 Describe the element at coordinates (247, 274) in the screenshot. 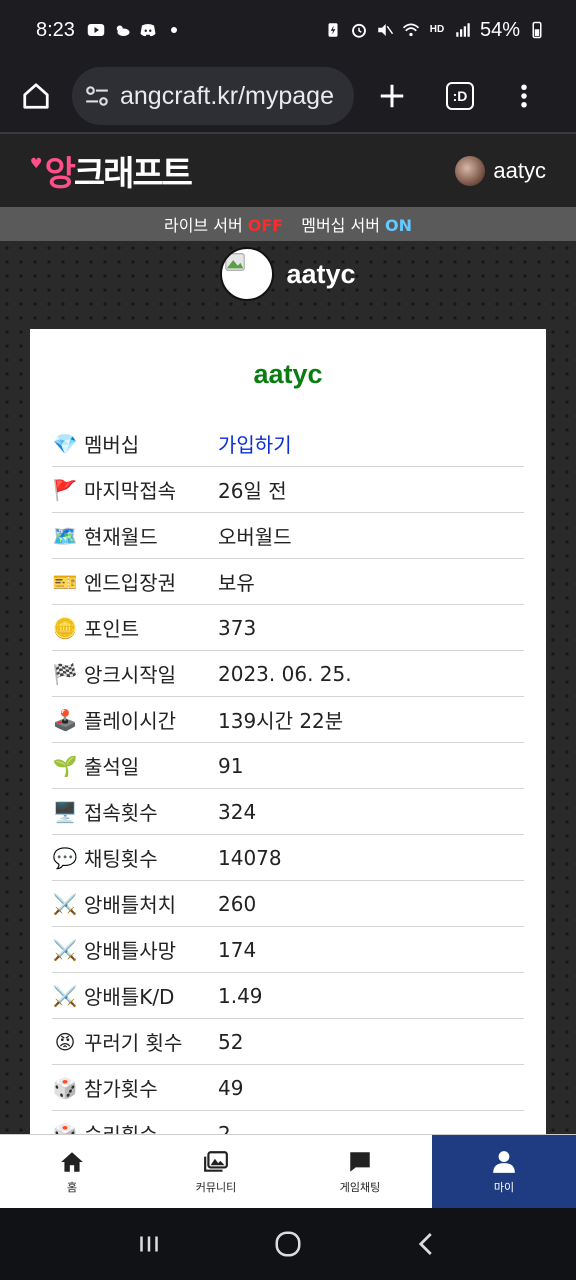

I see `profile-image` at that location.